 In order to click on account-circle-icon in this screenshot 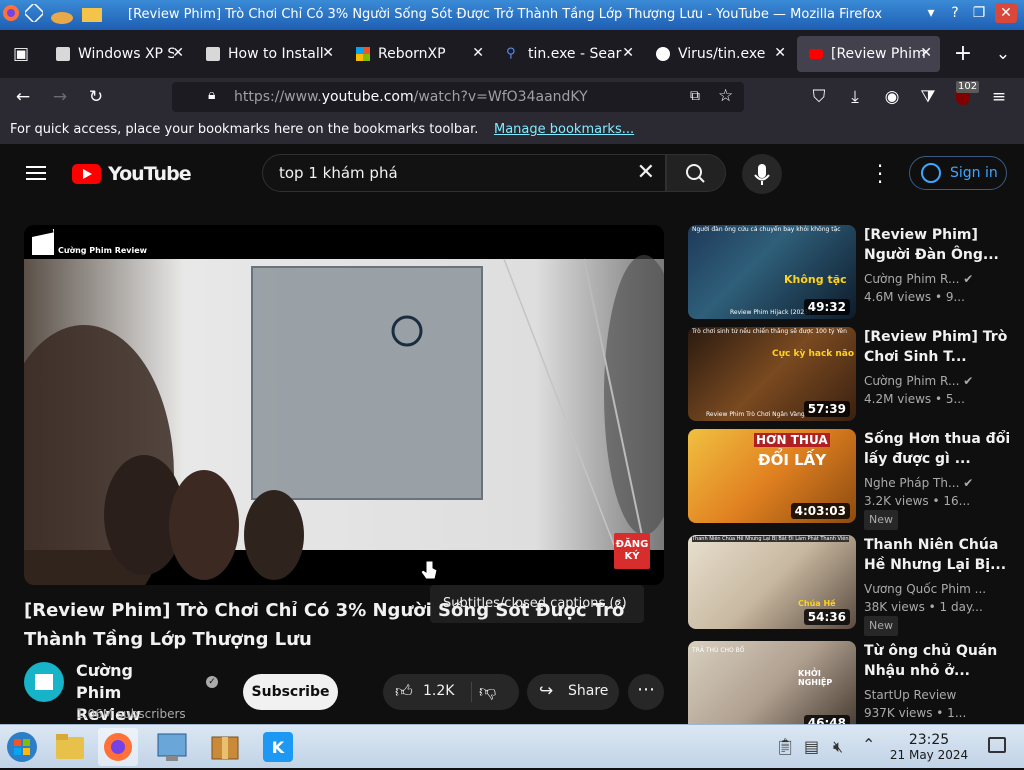, I will do `click(931, 173)`.